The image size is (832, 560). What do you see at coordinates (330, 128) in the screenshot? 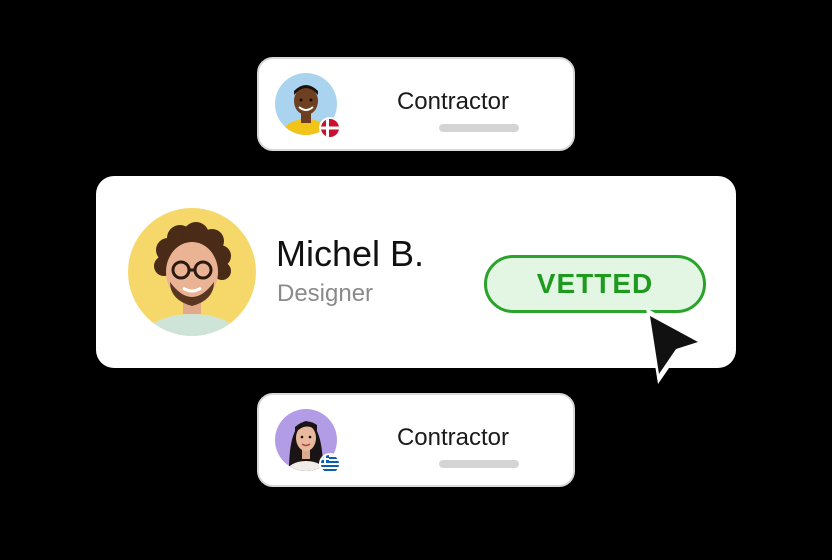
I see `denmark-flag-icon` at bounding box center [330, 128].